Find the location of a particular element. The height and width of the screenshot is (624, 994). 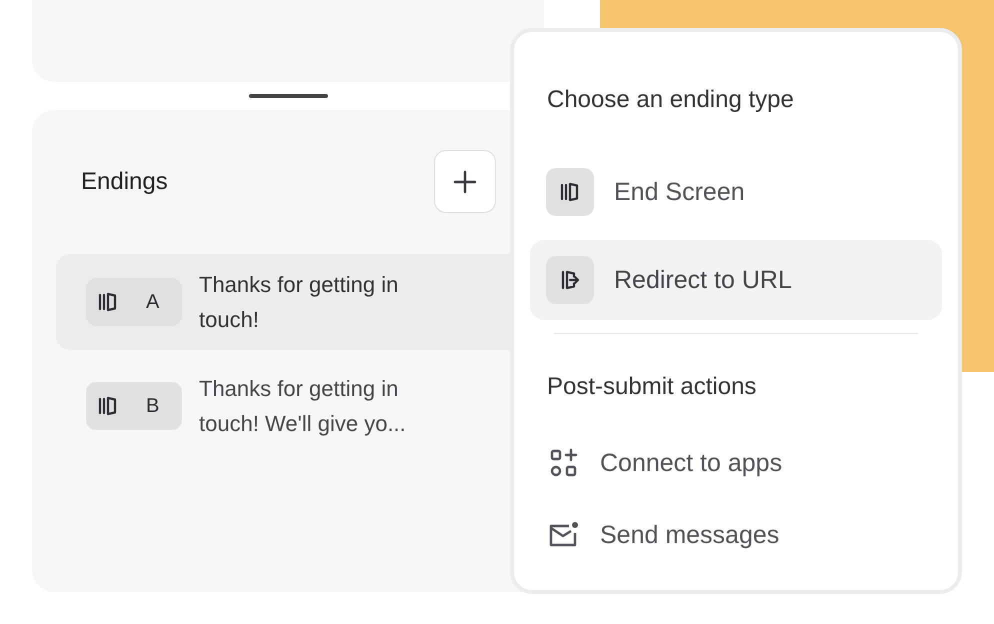

apps-icon is located at coordinates (564, 463).